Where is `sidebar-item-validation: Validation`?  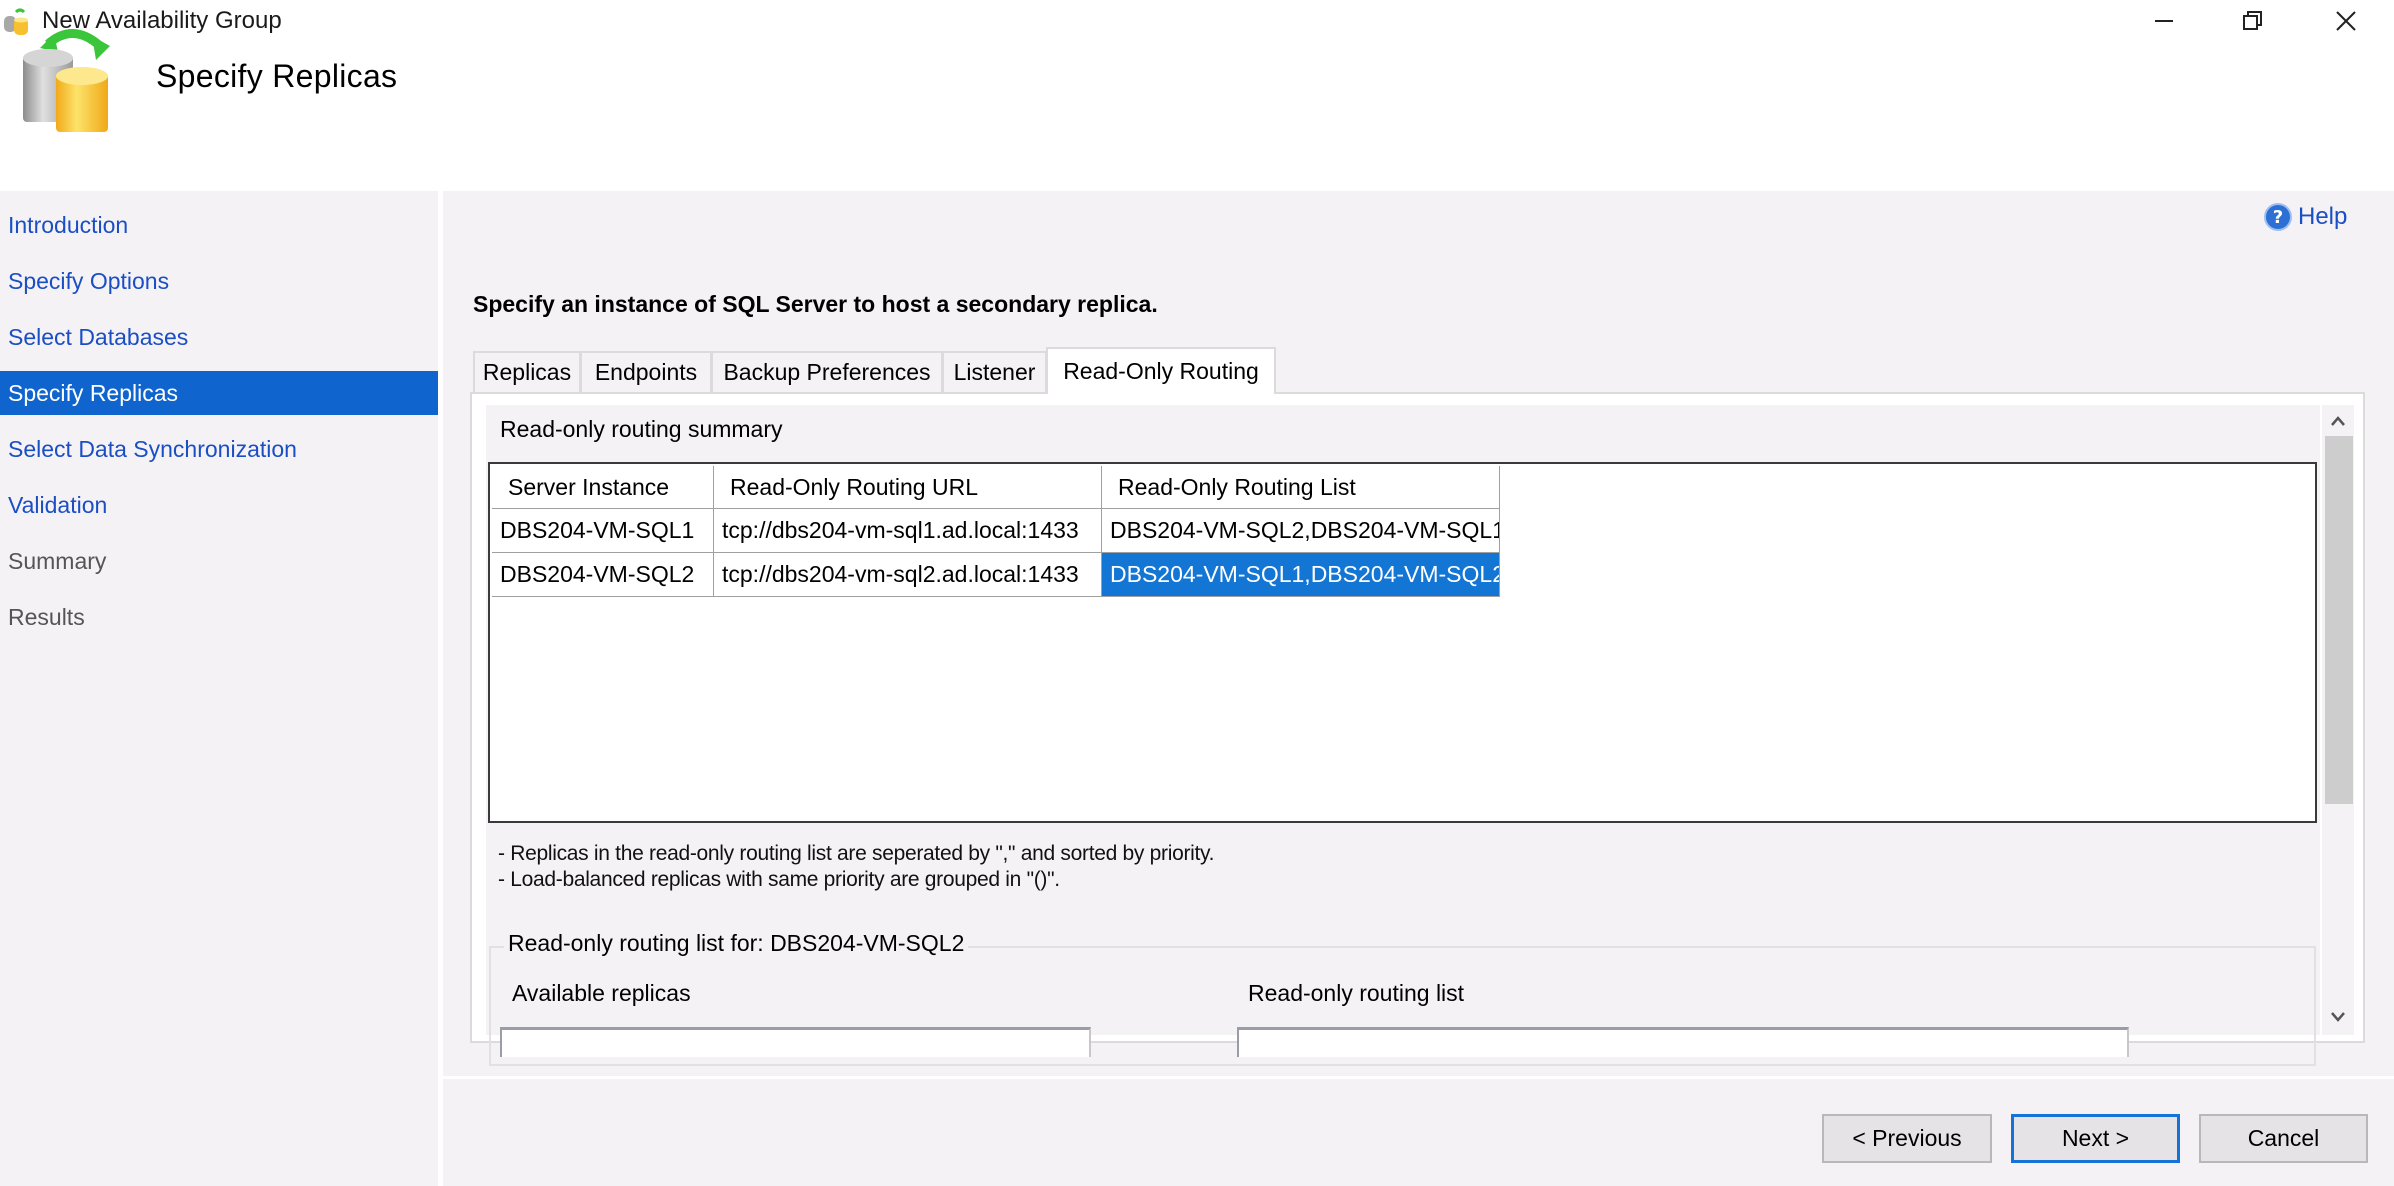 sidebar-item-validation: Validation is located at coordinates (219, 505).